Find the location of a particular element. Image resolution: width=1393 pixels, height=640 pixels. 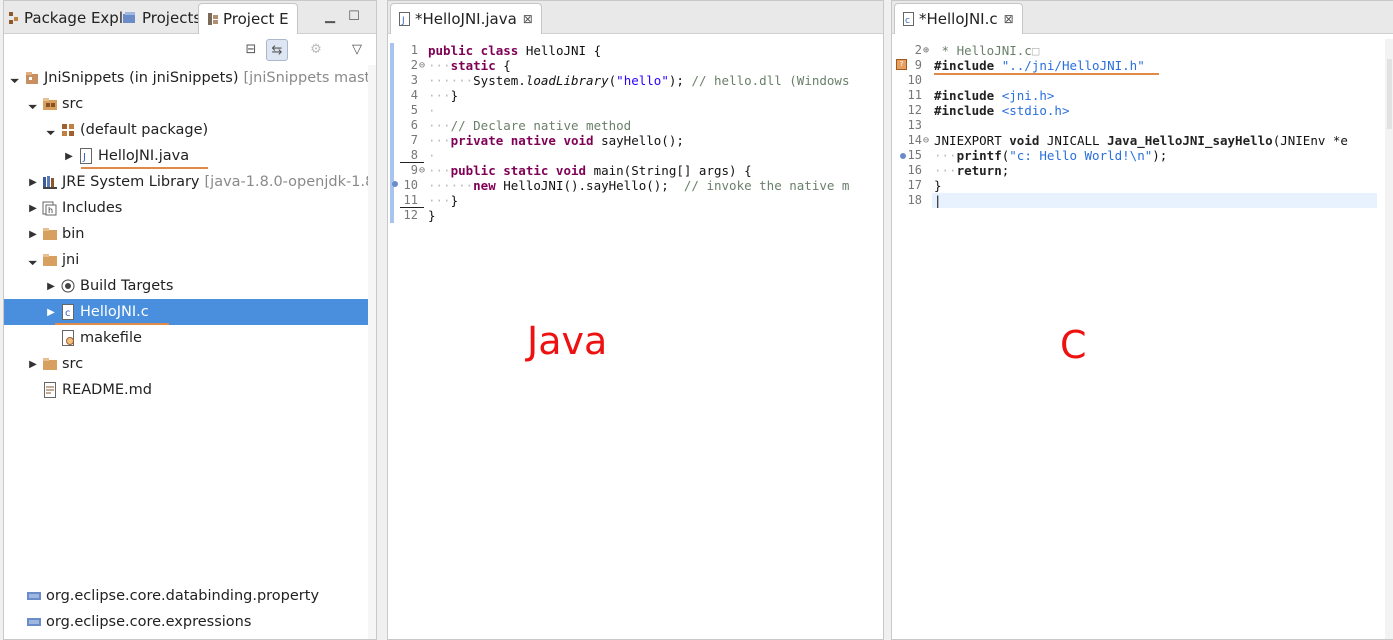

c-editor-scrollbar is located at coordinates (1389, 339).